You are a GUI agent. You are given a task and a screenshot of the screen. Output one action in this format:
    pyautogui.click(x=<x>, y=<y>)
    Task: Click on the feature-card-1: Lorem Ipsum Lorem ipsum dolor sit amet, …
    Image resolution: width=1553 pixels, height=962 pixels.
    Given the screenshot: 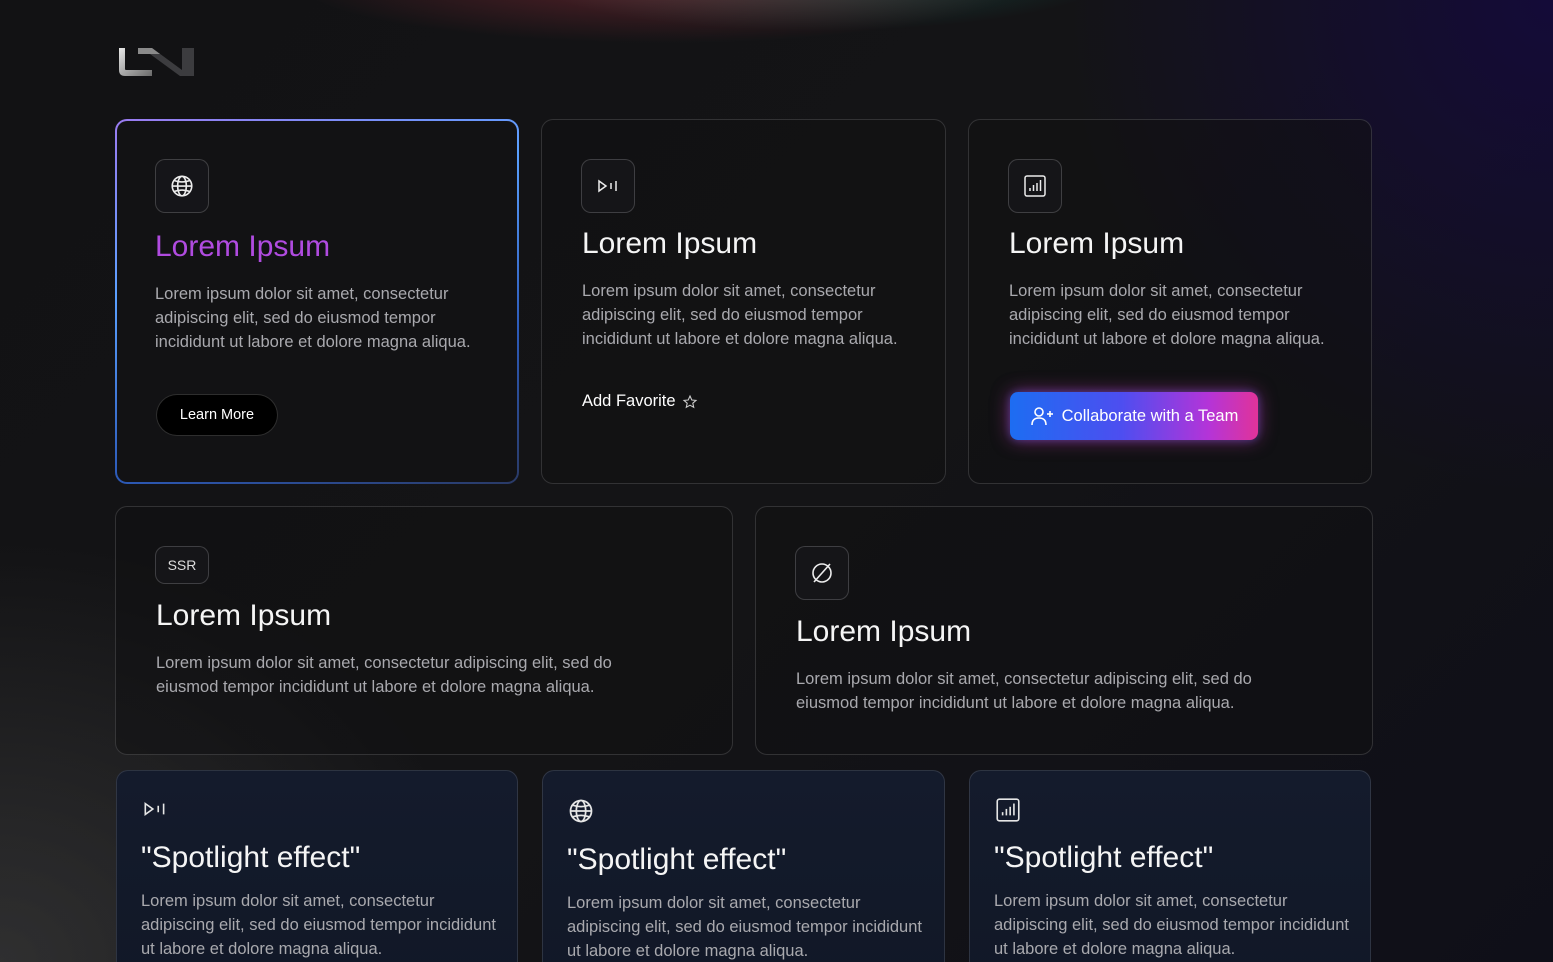 What is the action you would take?
    pyautogui.click(x=317, y=301)
    